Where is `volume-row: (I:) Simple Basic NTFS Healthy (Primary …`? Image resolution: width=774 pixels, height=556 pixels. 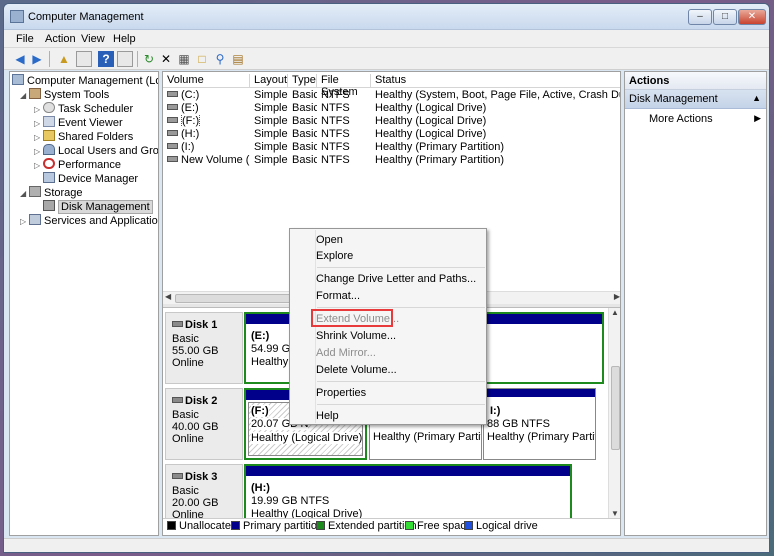 volume-row: (I:) Simple Basic NTFS Healthy (Primary … is located at coordinates (391, 147).